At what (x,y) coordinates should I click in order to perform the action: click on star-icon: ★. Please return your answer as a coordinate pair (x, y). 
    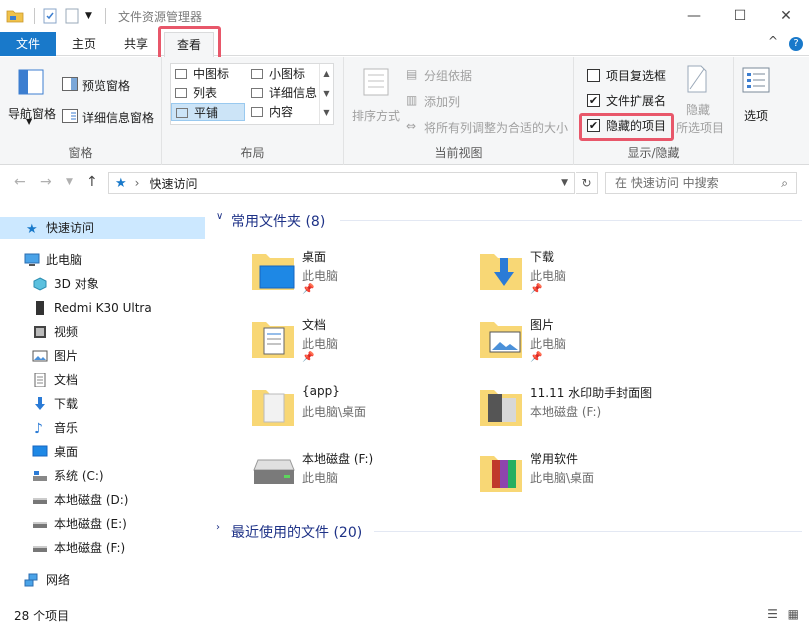
    Looking at the image, I should click on (32, 229).